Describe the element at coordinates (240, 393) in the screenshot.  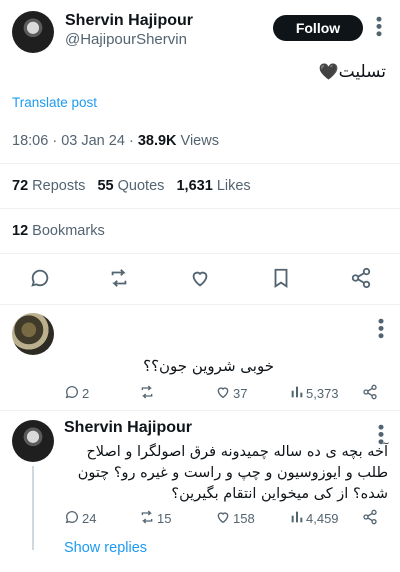
I see `reply1-likes-count: 37` at that location.